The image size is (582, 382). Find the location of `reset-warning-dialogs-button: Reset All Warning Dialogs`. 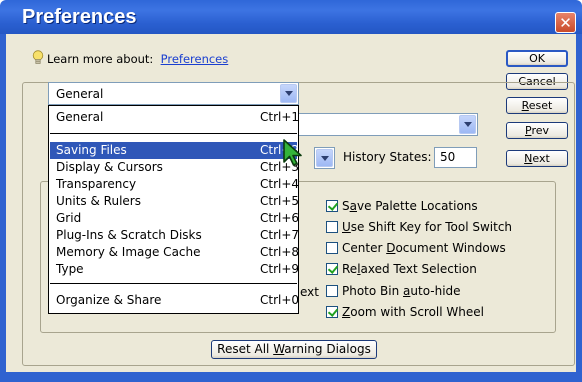

reset-warning-dialogs-button: Reset All Warning Dialogs is located at coordinates (294, 349).